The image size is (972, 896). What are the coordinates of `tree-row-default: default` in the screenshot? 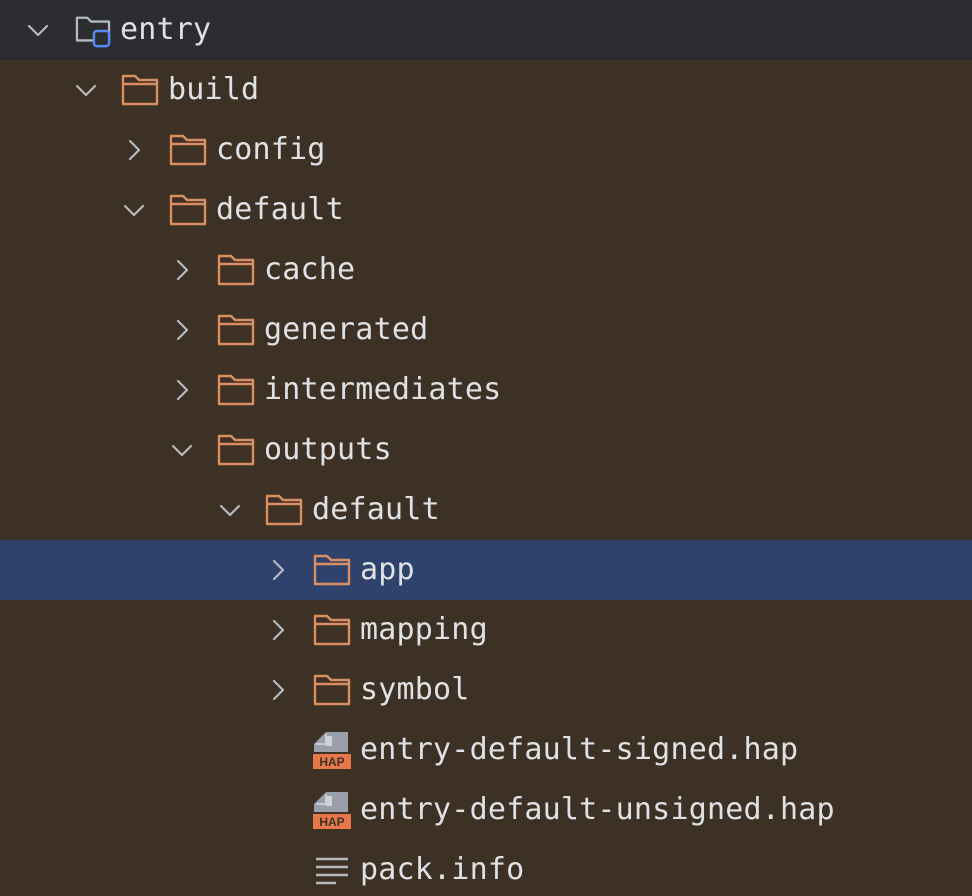 It's located at (486, 210).